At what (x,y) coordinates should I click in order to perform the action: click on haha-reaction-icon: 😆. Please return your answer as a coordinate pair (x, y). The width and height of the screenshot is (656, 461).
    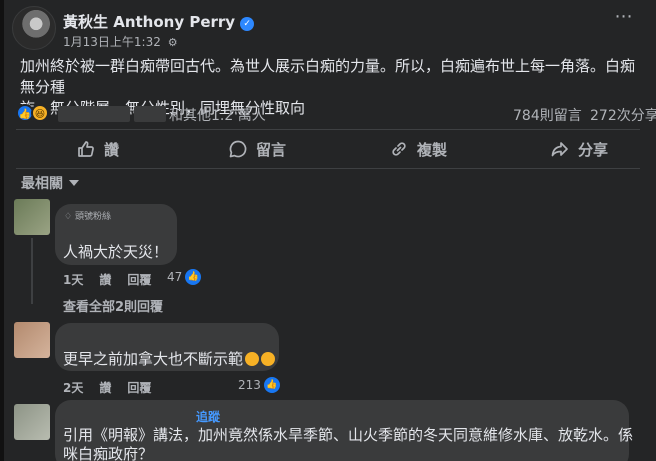
    Looking at the image, I should click on (40, 113).